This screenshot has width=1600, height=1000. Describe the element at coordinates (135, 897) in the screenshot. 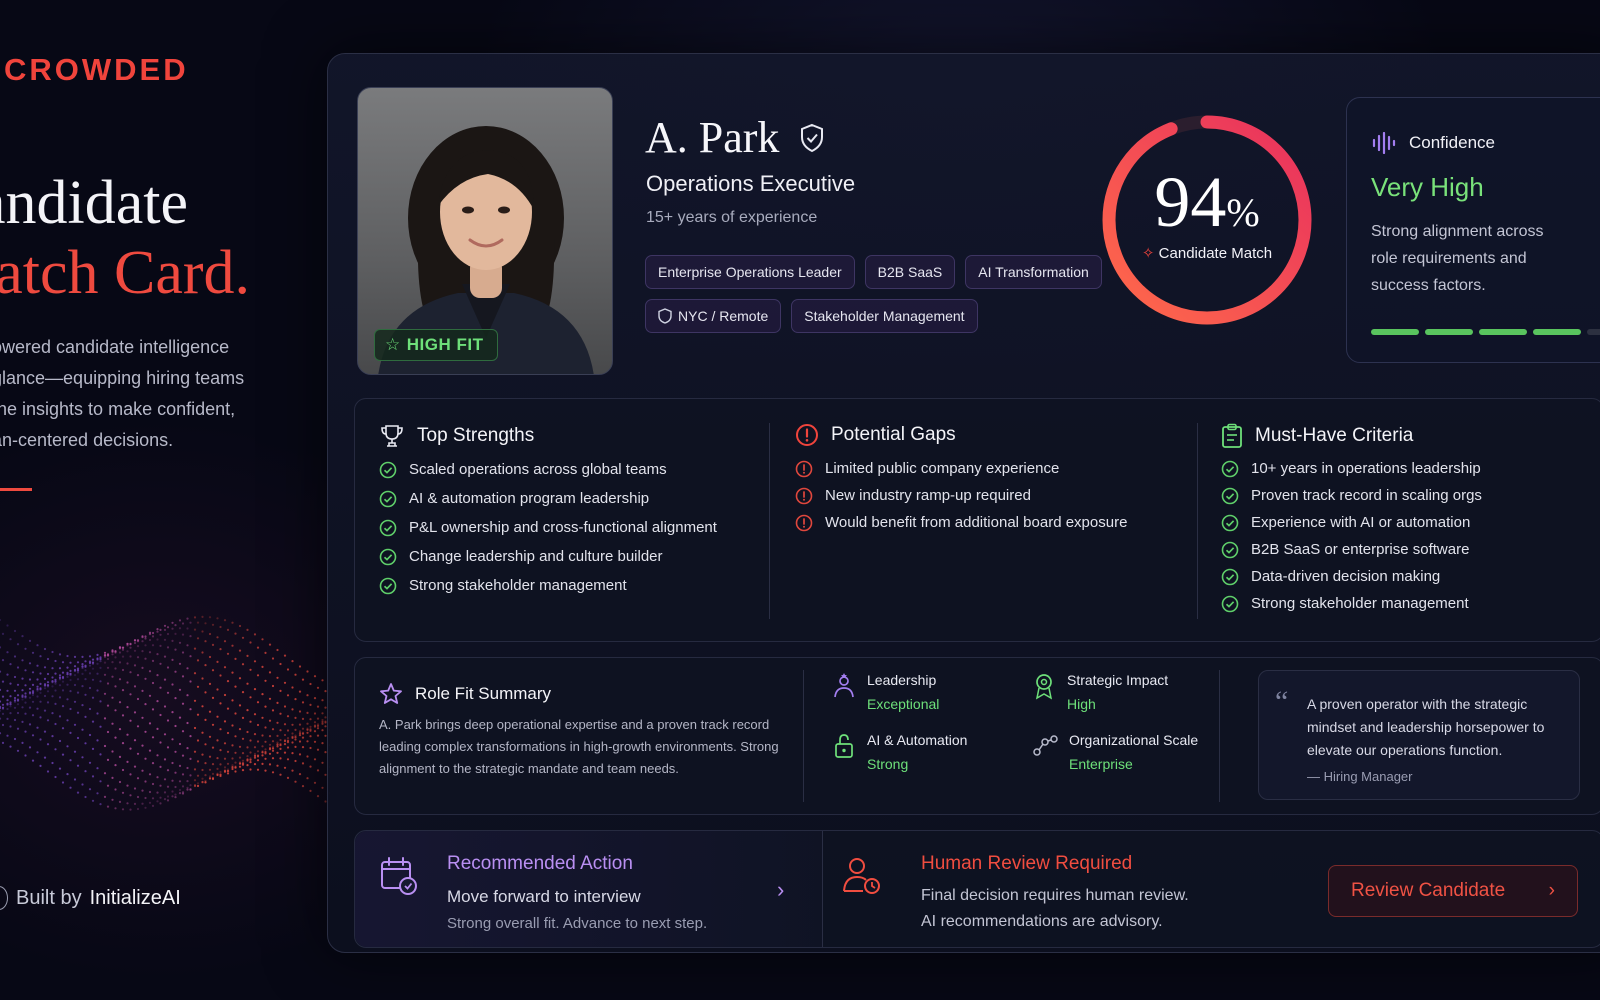

I see `built-by-brand: InitializeAI` at that location.